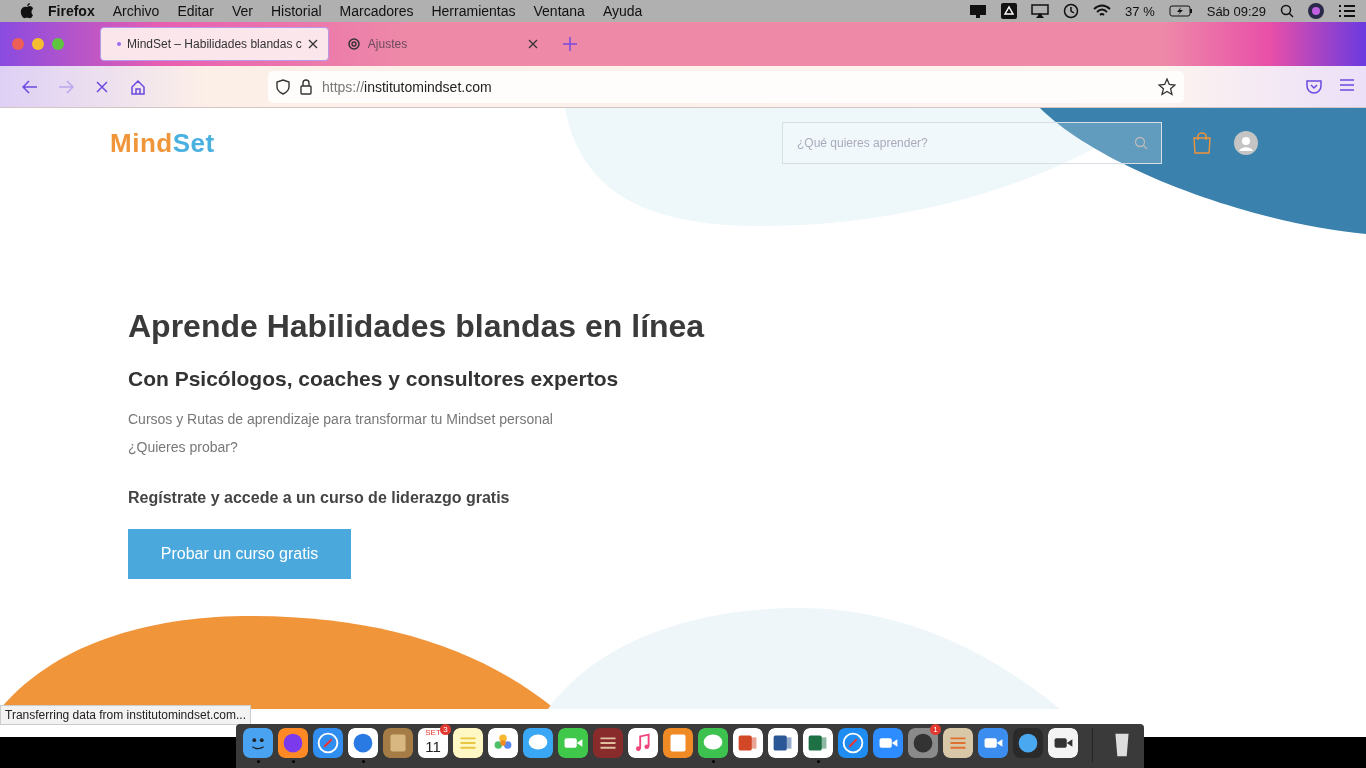 This screenshot has width=1366, height=768. I want to click on pocket-icon, so click(1314, 86).